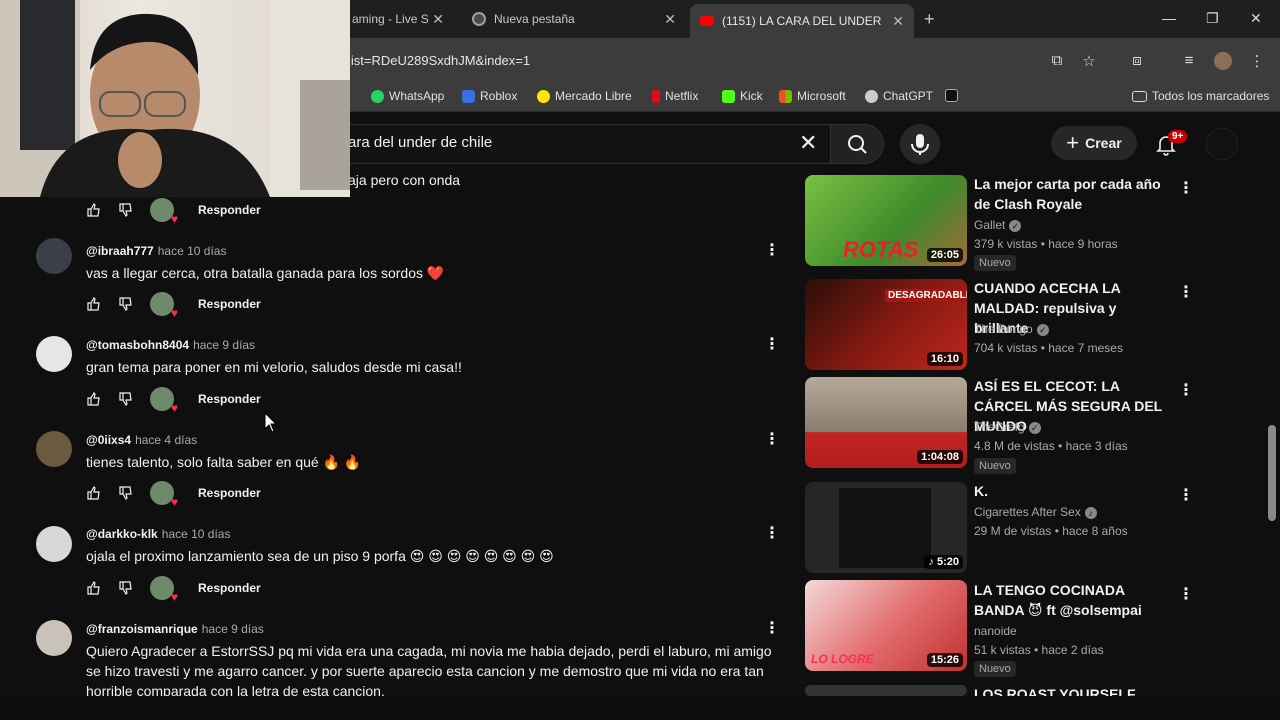 Image resolution: width=1280 pixels, height=720 pixels. I want to click on verified-icon: ✓, so click(1015, 225).